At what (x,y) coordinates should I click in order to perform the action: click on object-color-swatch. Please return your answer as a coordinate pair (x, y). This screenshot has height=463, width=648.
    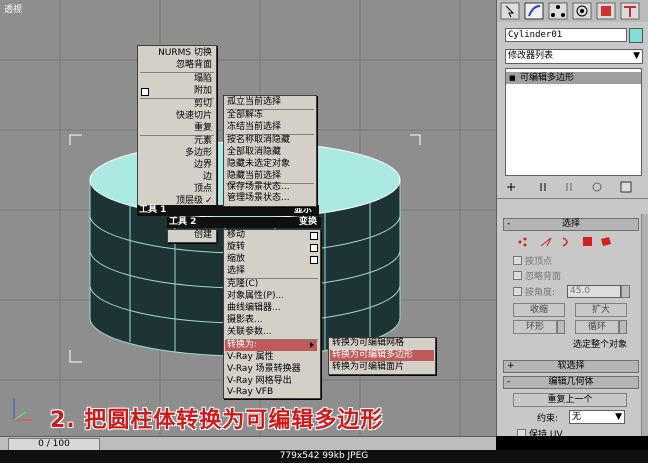
    Looking at the image, I should click on (636, 35).